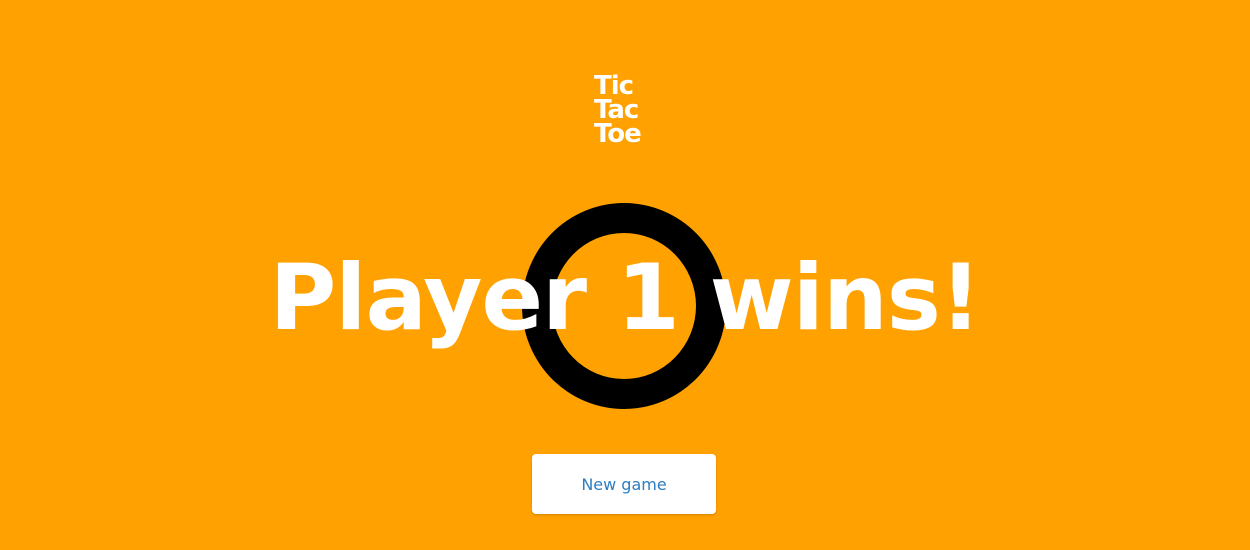 The width and height of the screenshot is (1250, 550). I want to click on logo-line-toe: Toe, so click(618, 134).